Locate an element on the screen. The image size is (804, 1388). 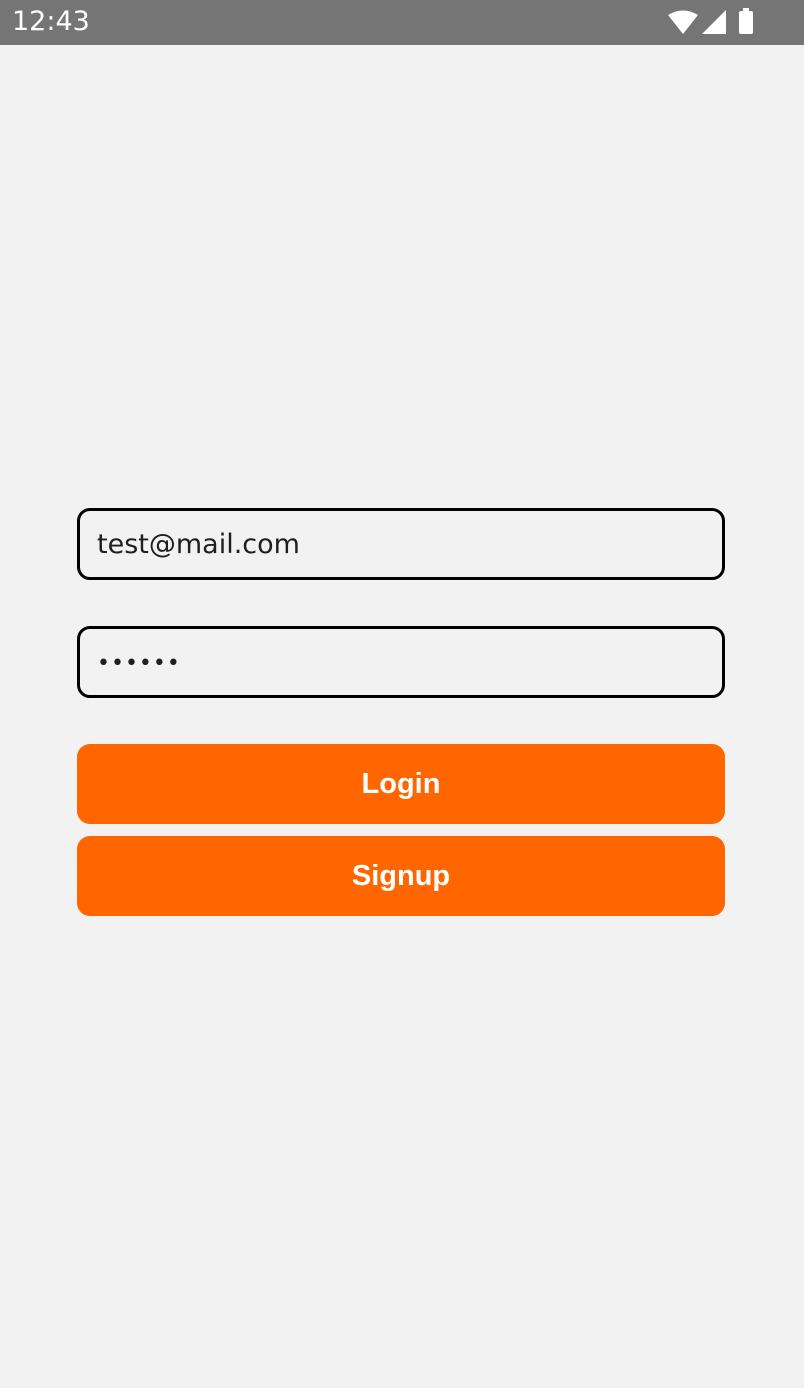
email-field is located at coordinates (397, 544).